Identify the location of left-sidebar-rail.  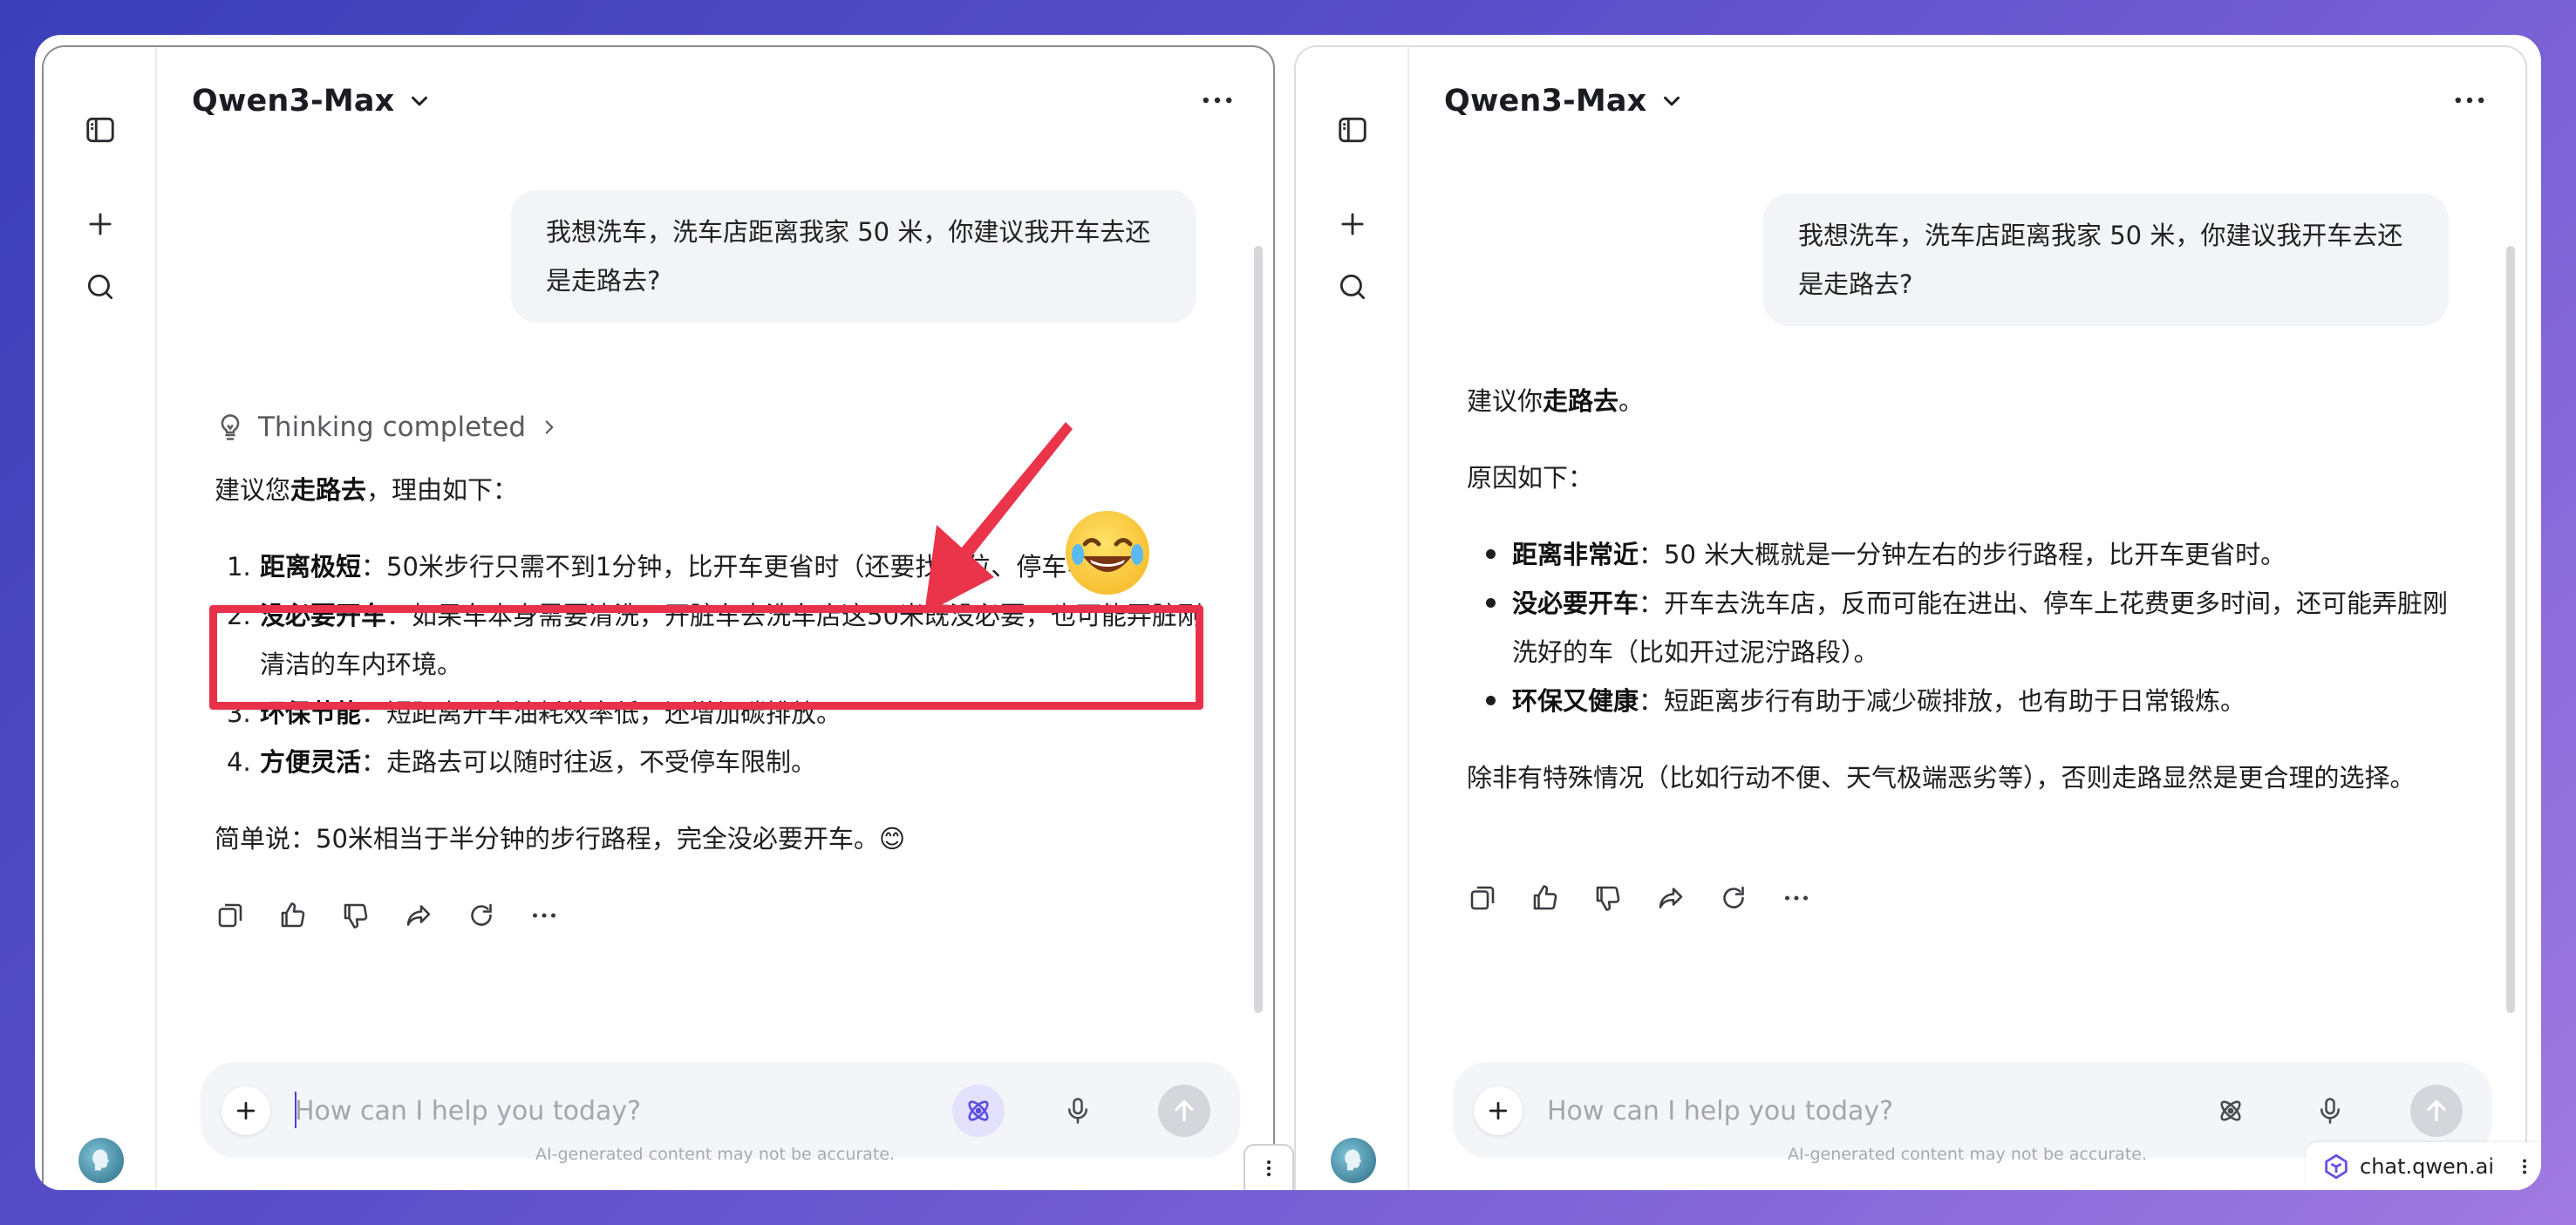
(100, 618).